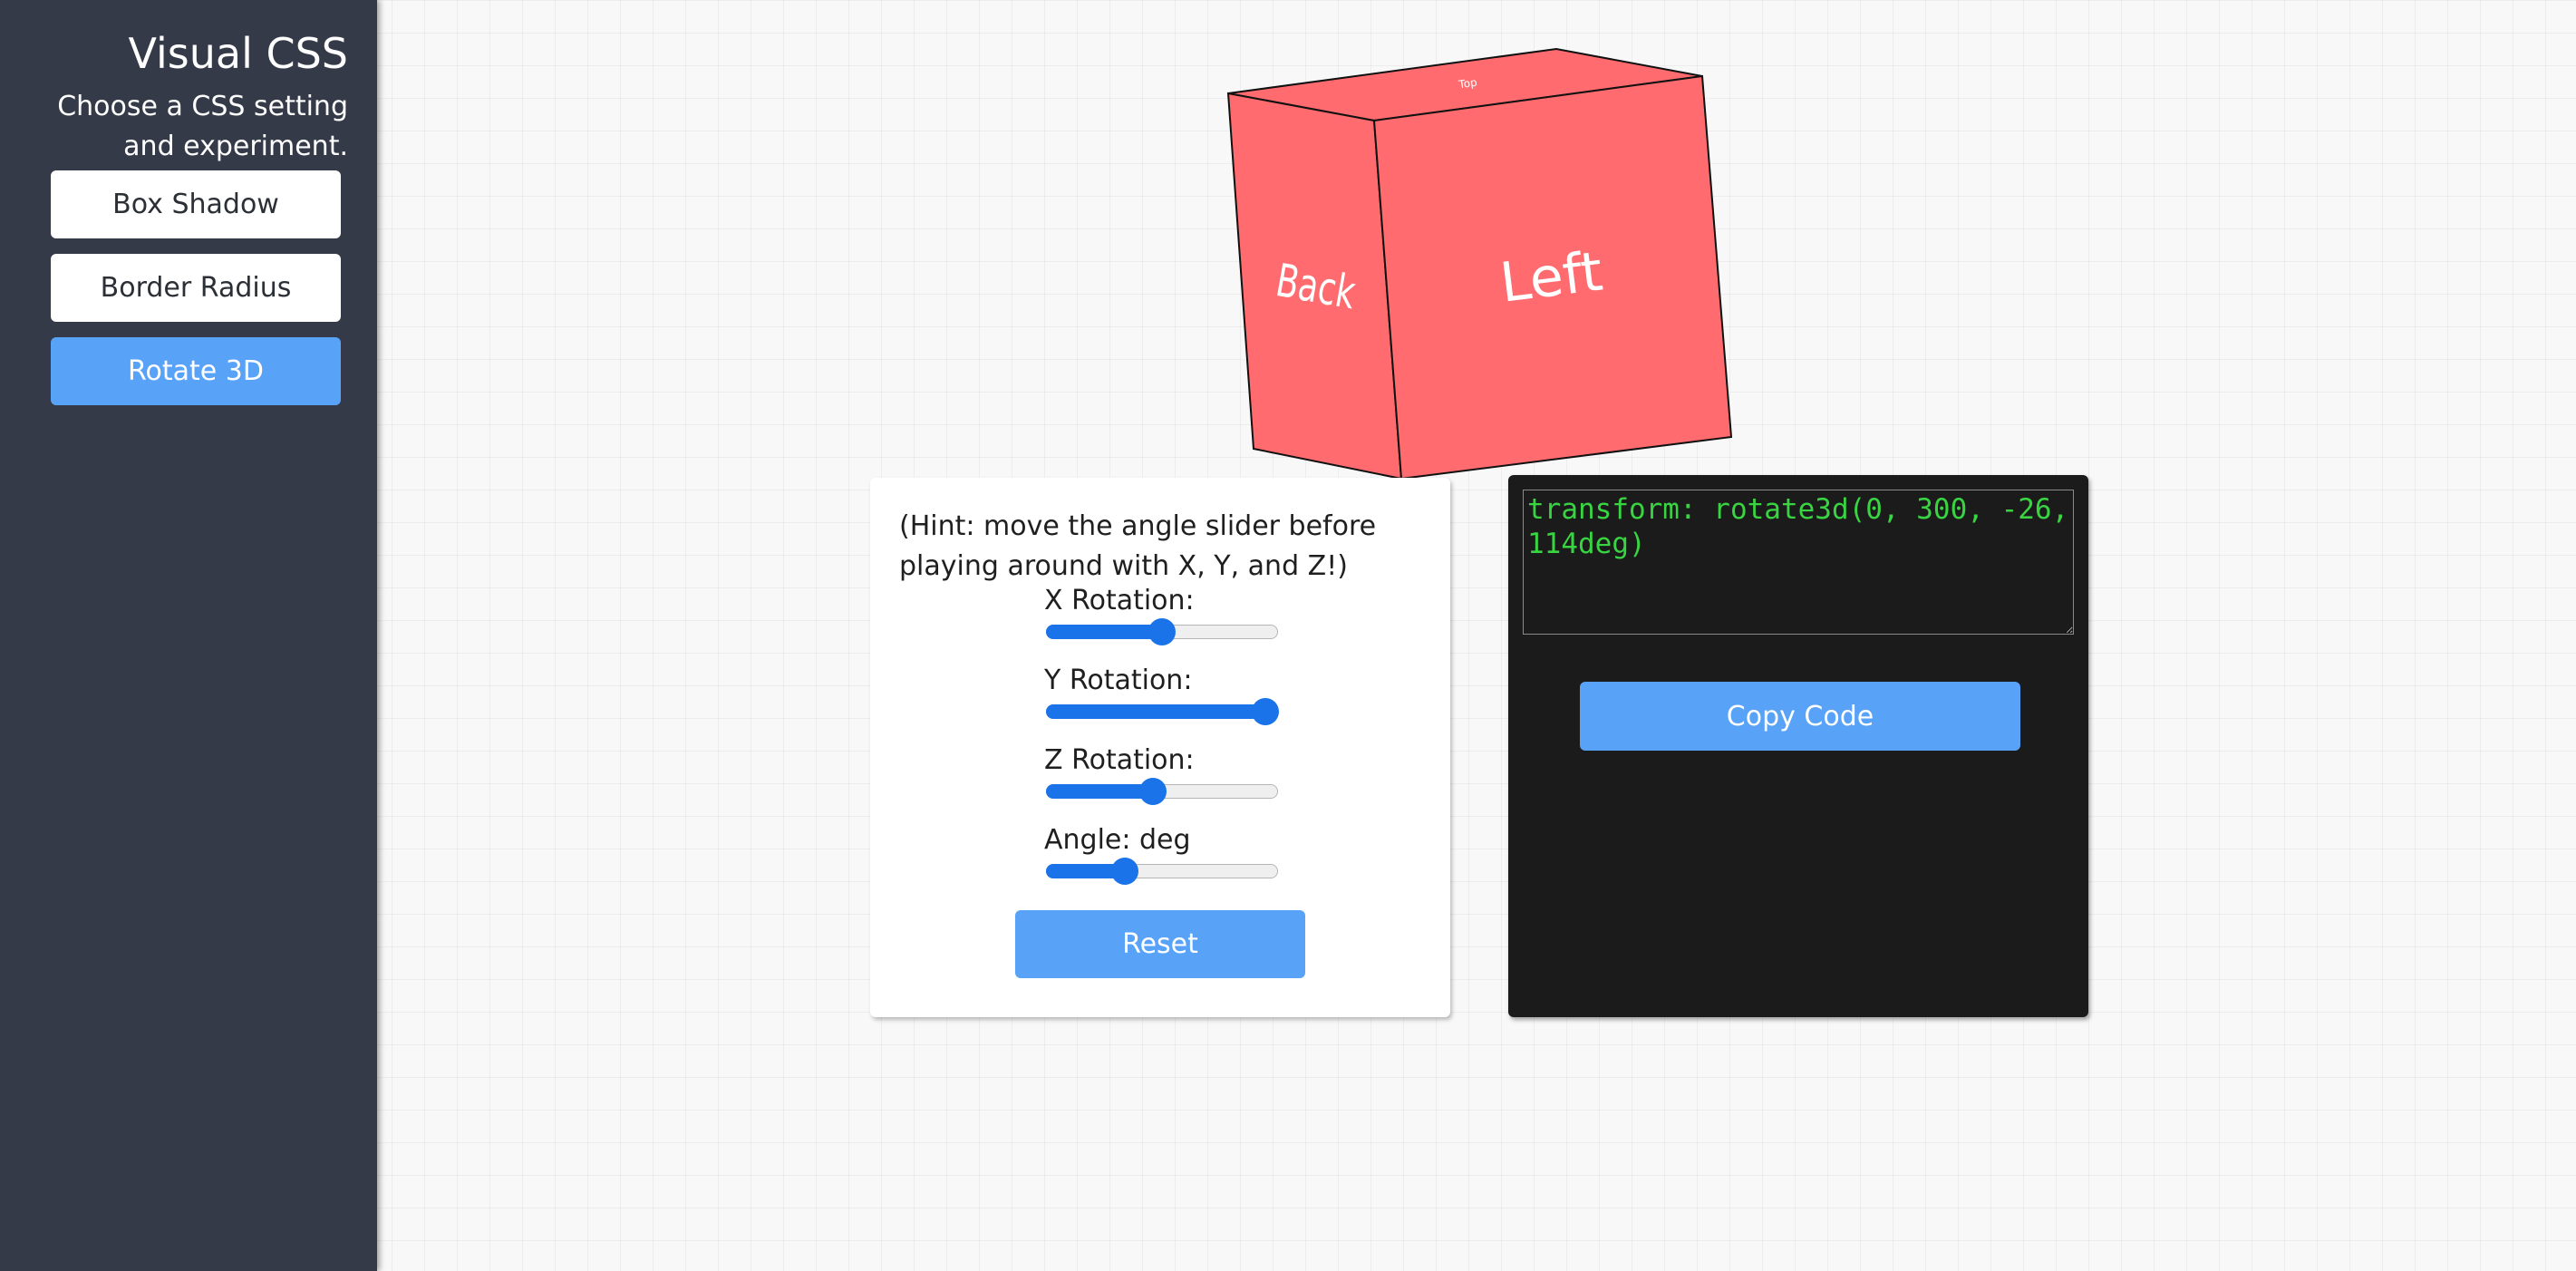 The height and width of the screenshot is (1271, 2576). I want to click on z-rotation-slider-fill, so click(1099, 791).